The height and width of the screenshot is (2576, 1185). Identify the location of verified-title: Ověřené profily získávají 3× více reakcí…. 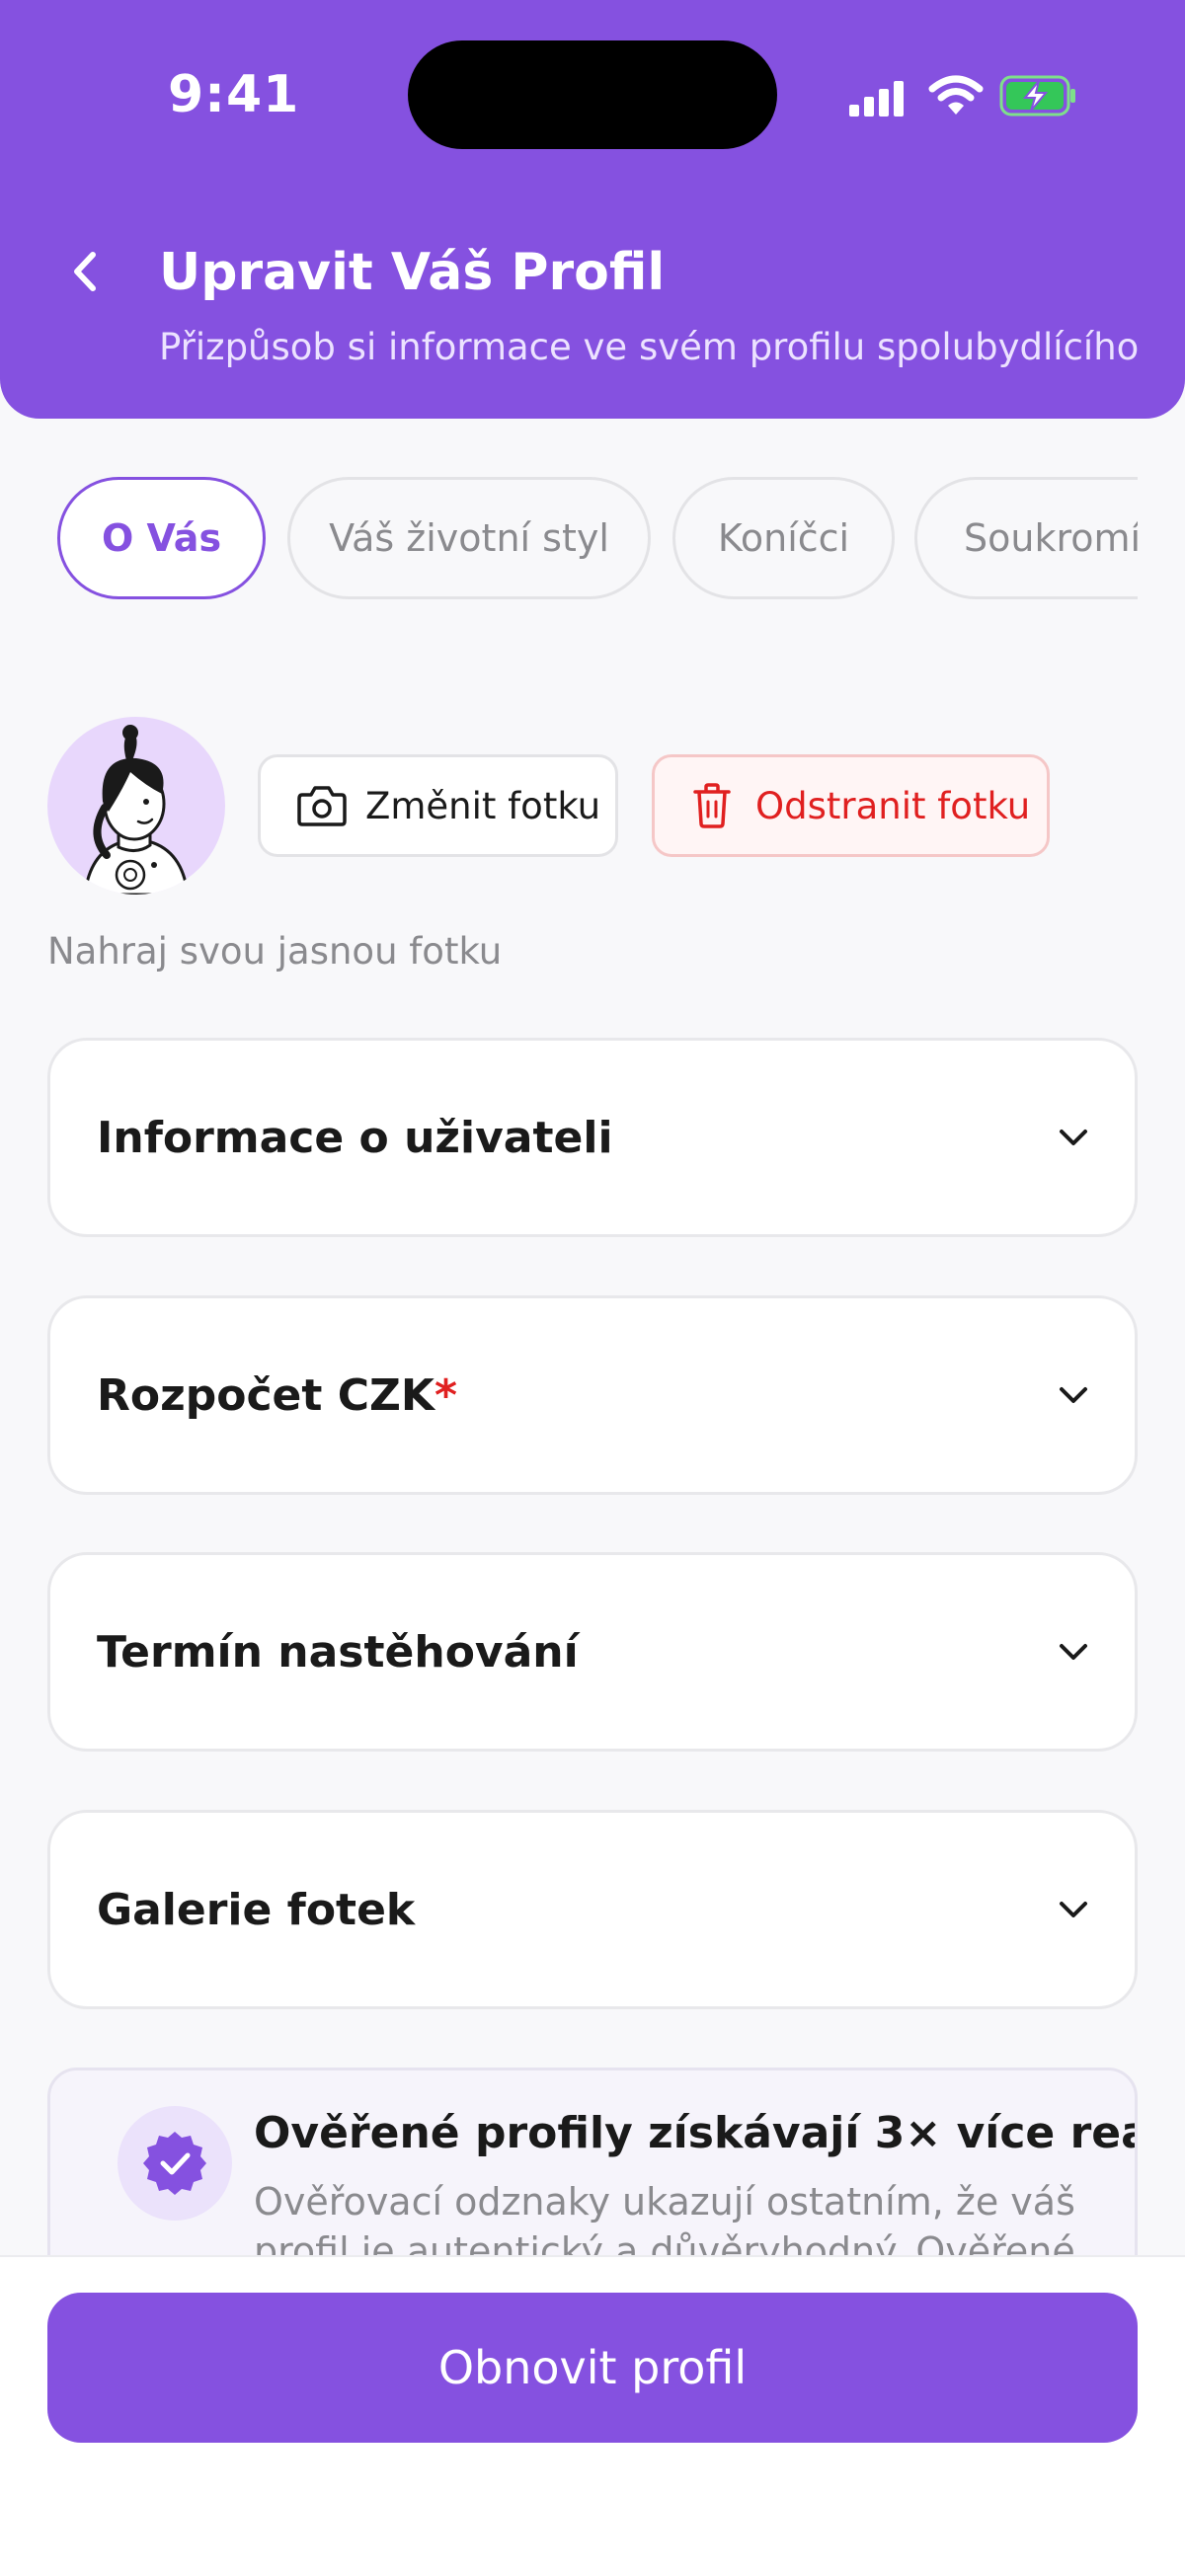
(695, 2133).